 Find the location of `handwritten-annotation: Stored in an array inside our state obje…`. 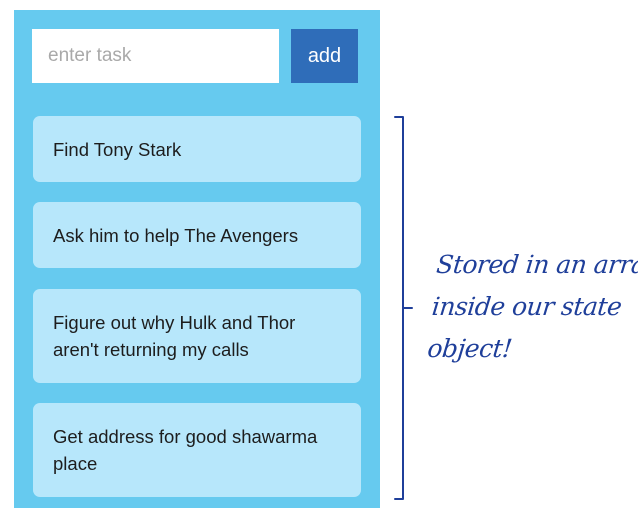

handwritten-annotation: Stored in an array inside our state obje… is located at coordinates (531, 307).